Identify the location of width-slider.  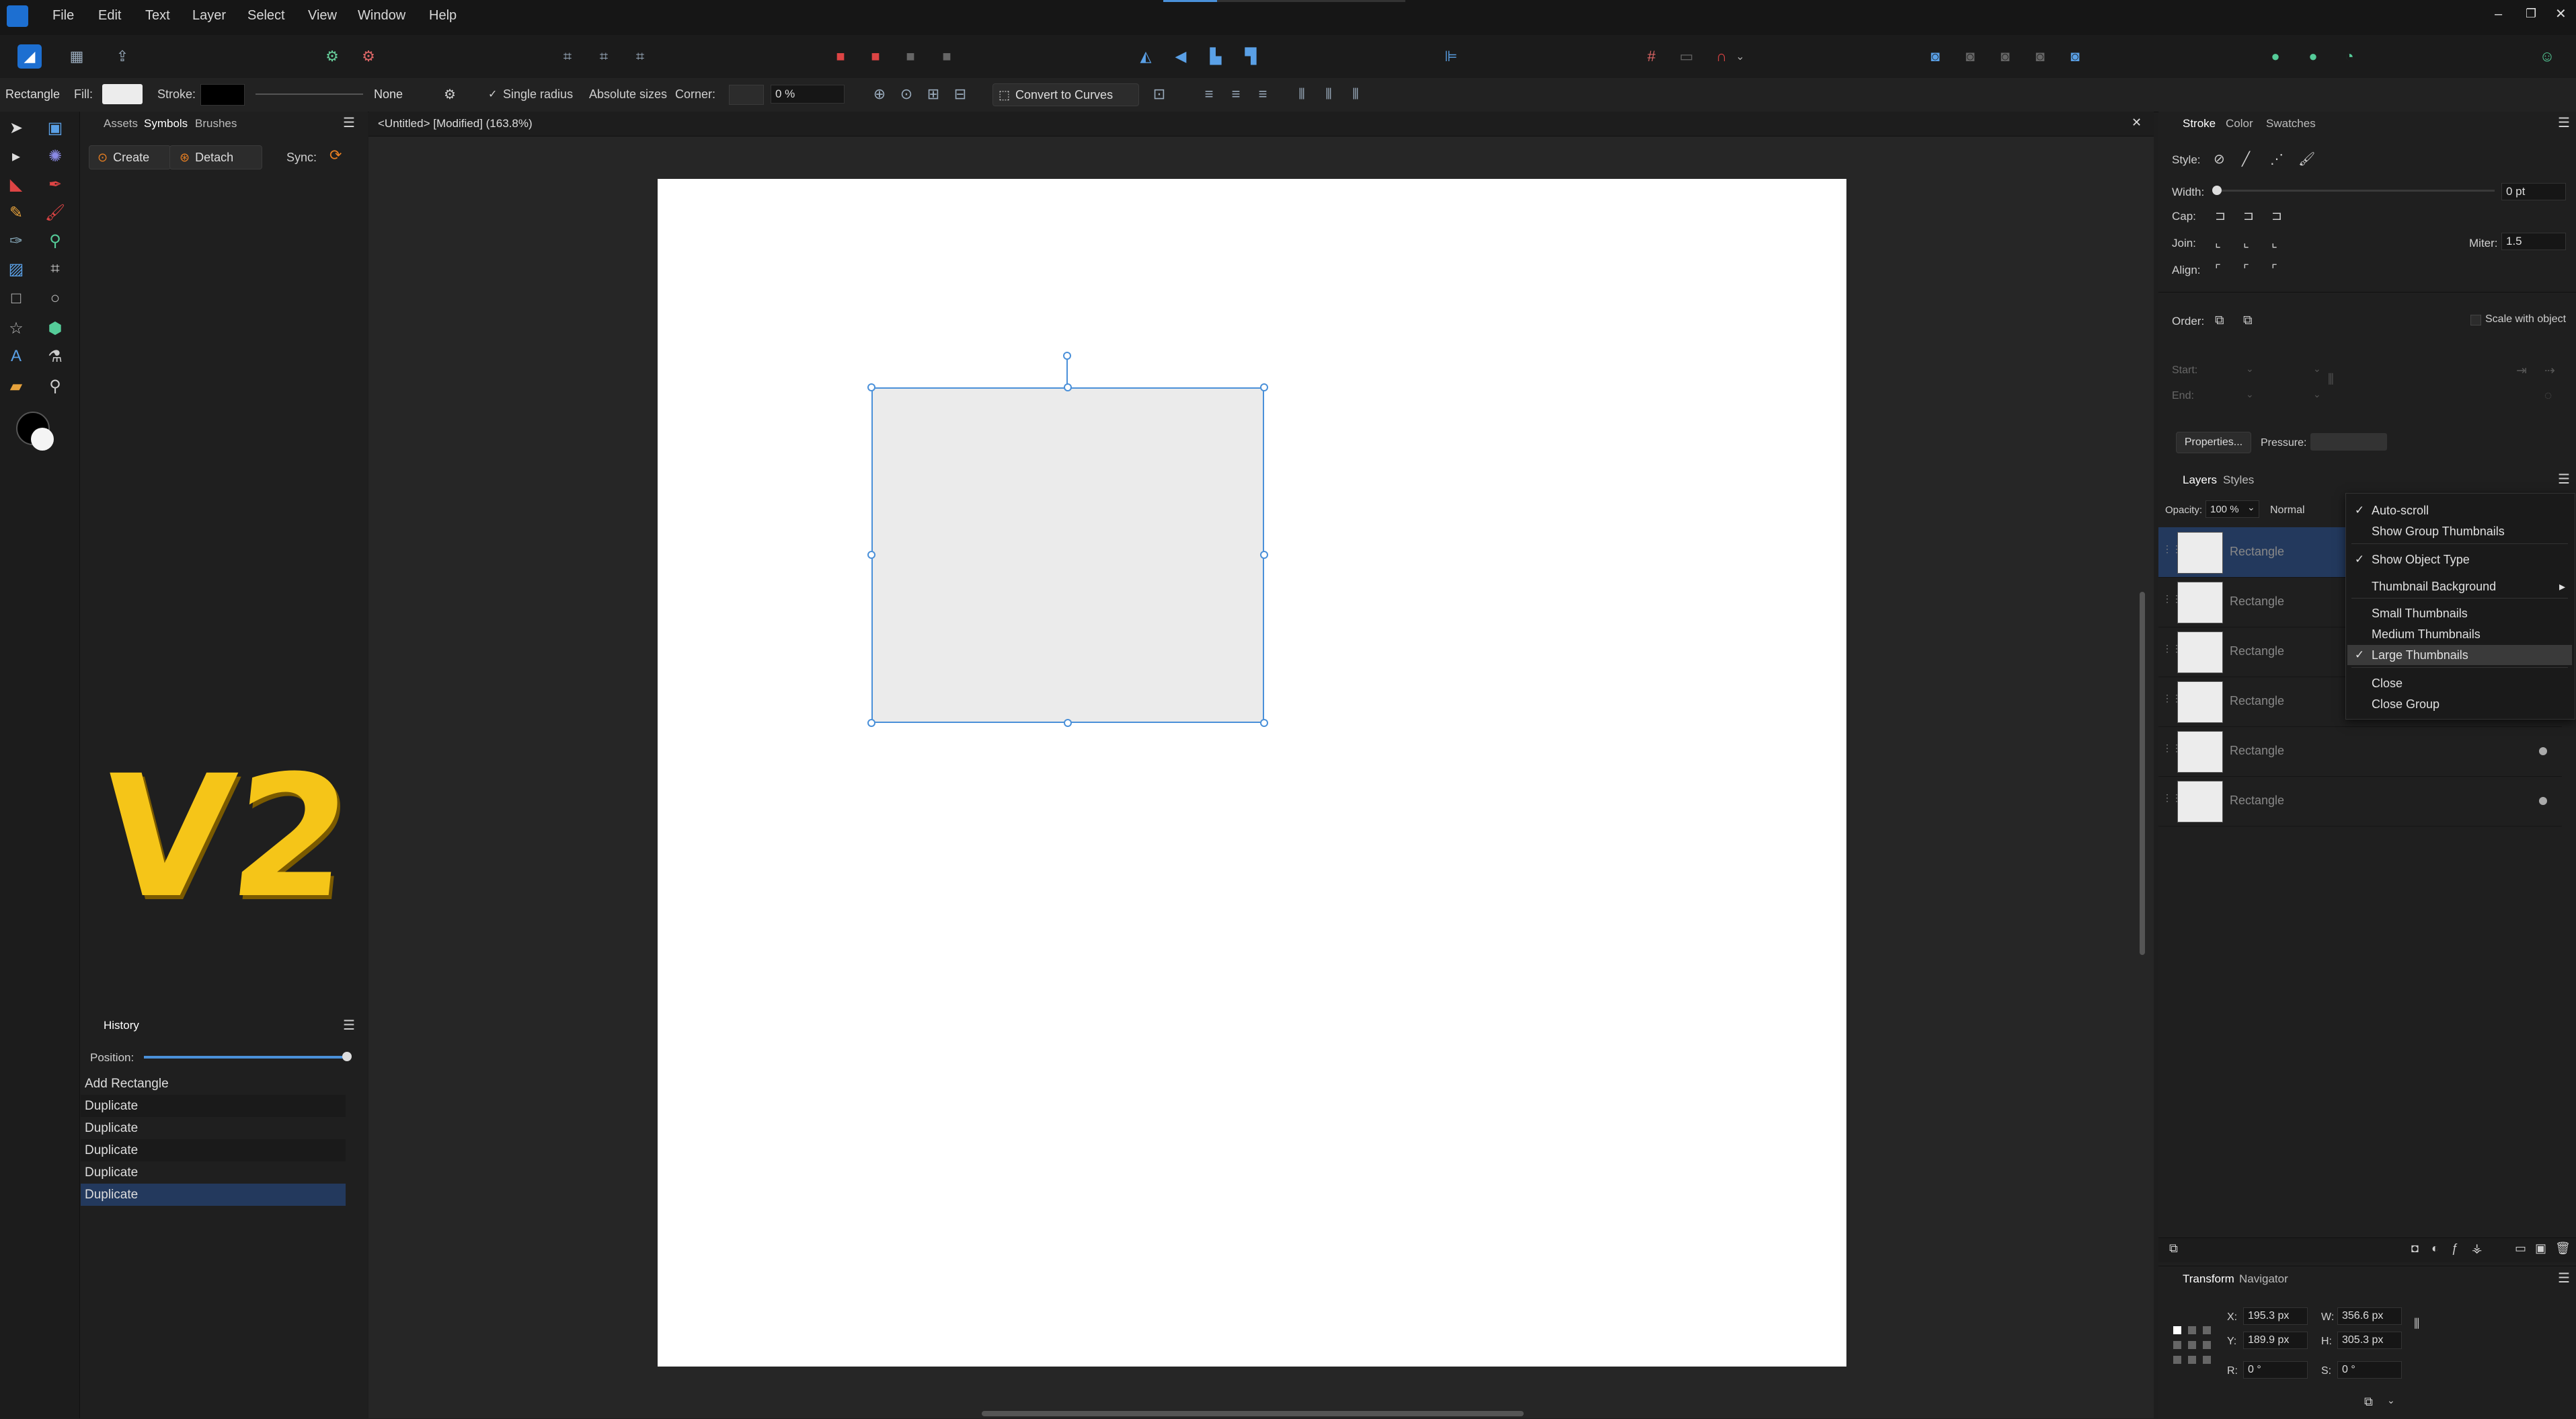
(2353, 191).